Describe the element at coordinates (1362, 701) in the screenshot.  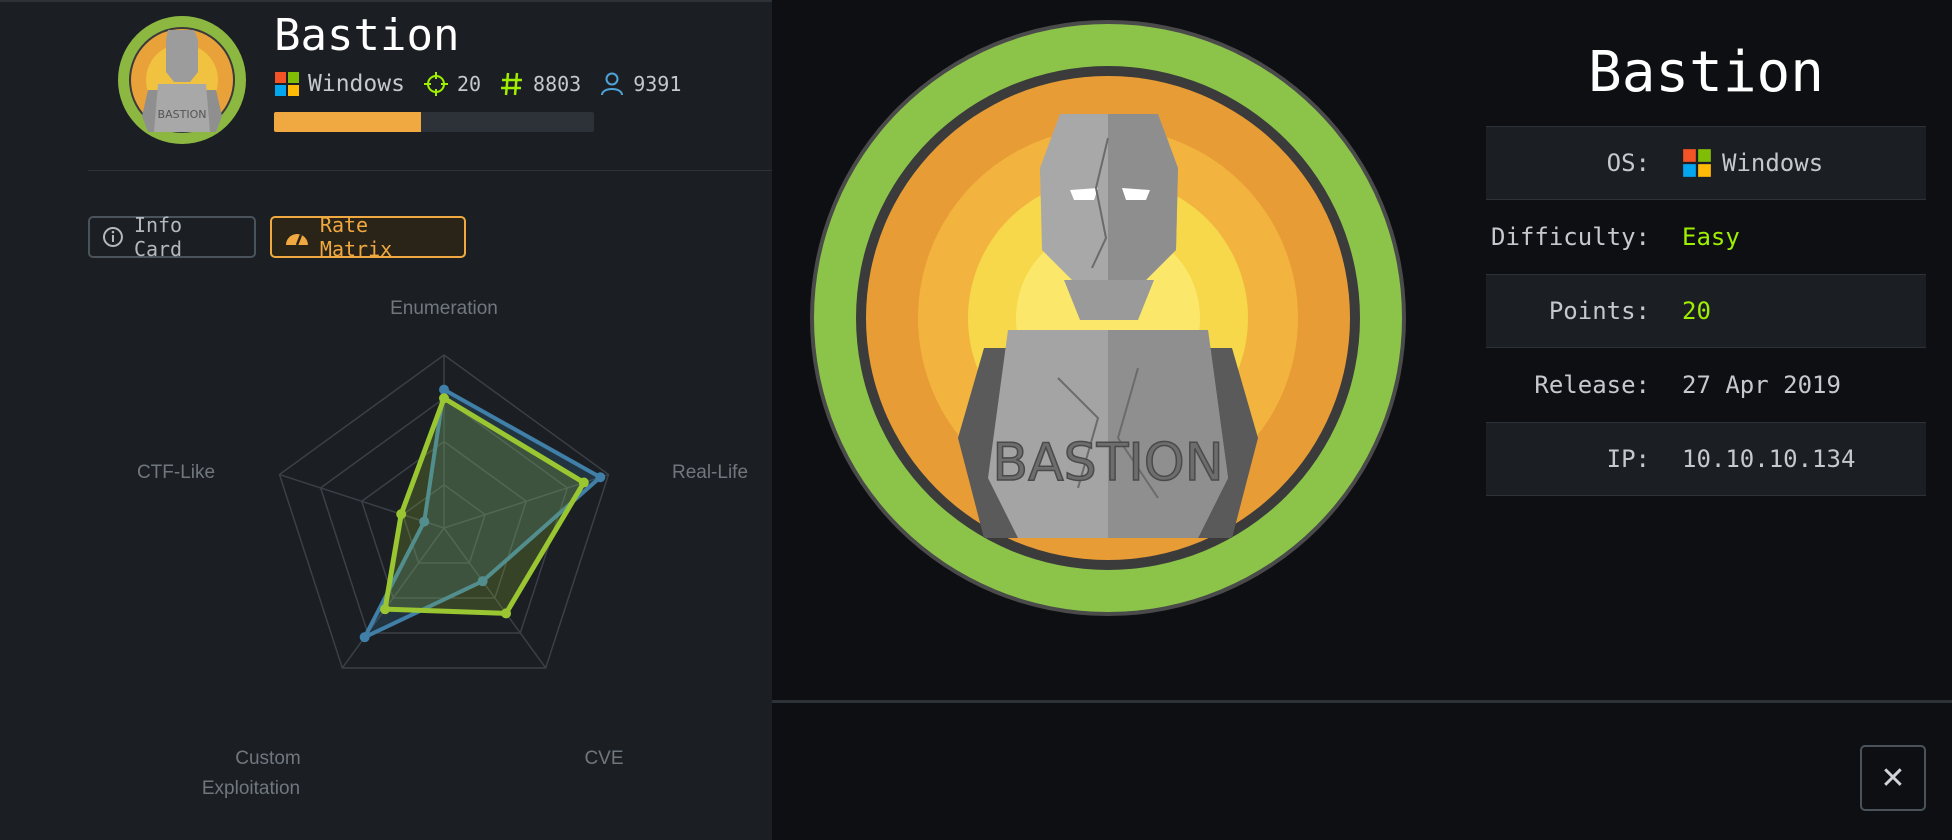
I see `footer-divider` at that location.